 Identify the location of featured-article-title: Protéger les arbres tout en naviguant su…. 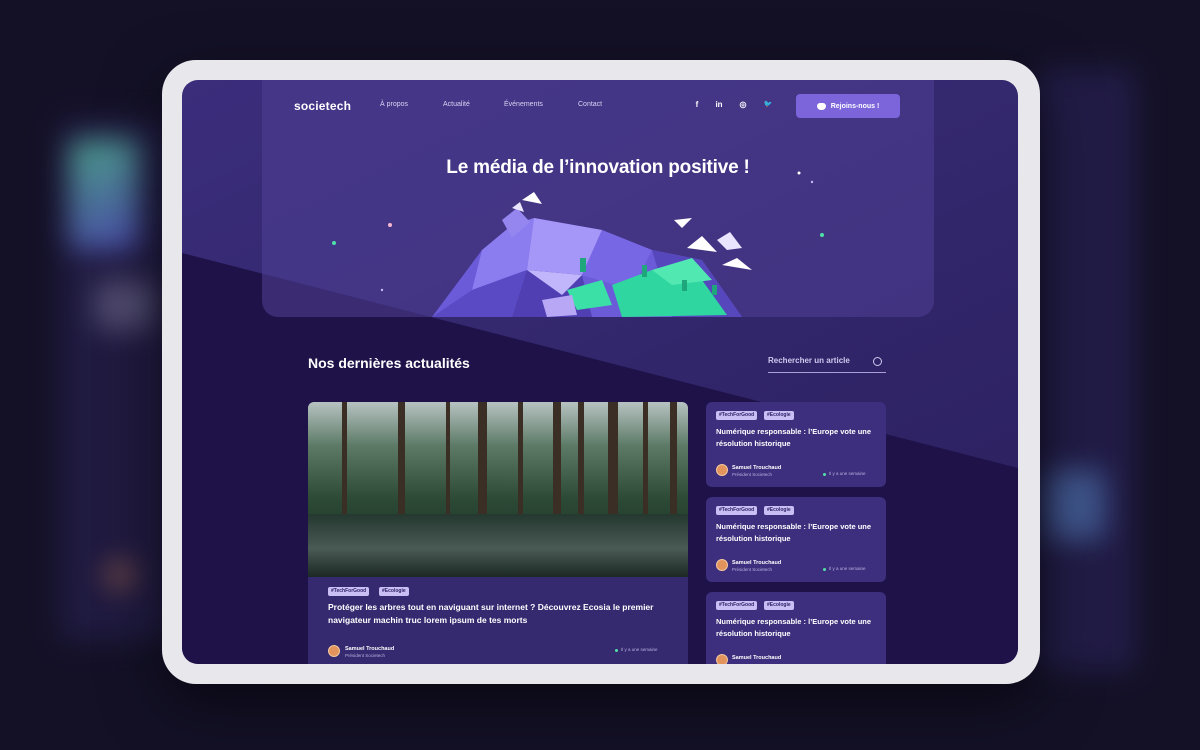
(498, 614).